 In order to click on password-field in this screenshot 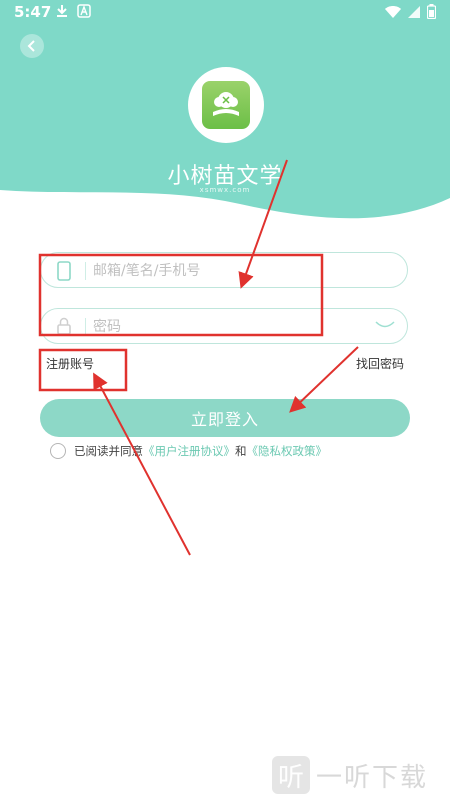, I will do `click(224, 326)`.